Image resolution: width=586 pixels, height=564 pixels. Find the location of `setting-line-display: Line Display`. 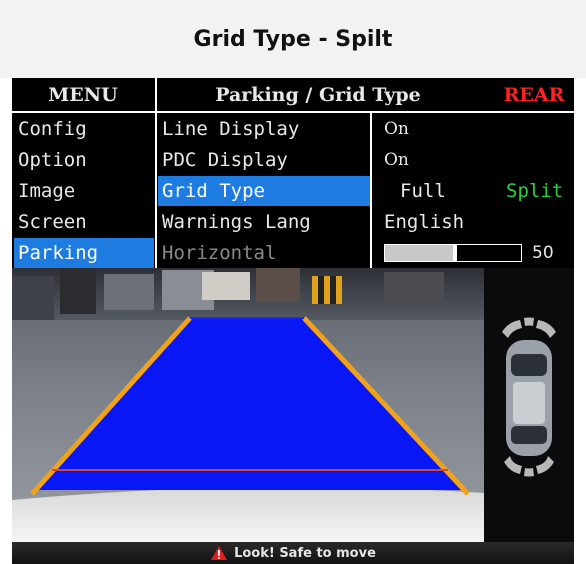

setting-line-display: Line Display is located at coordinates (263, 129).